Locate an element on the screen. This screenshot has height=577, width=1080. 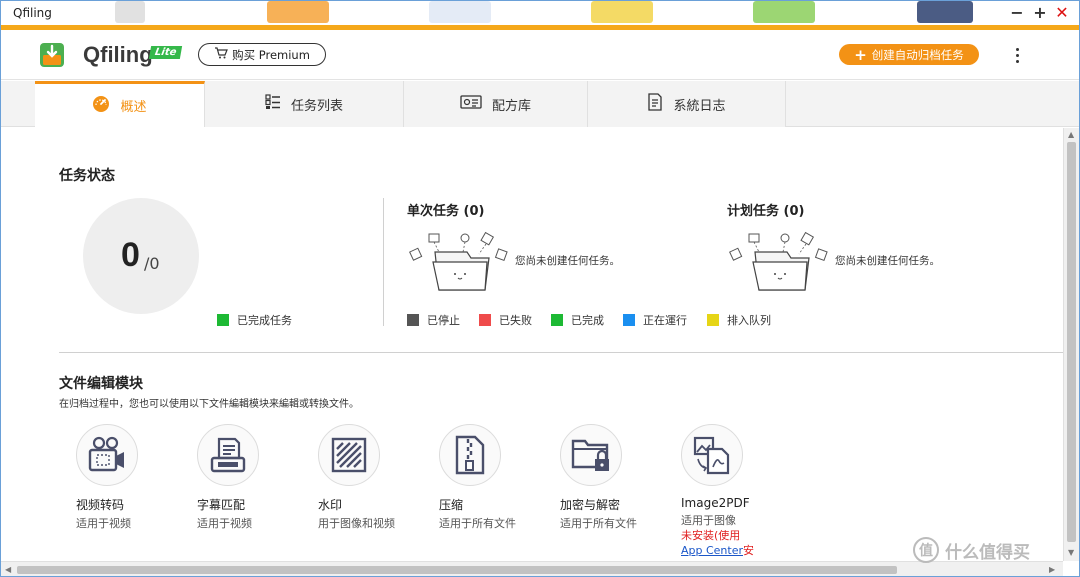
minimize-button: − is located at coordinates (1017, 13).